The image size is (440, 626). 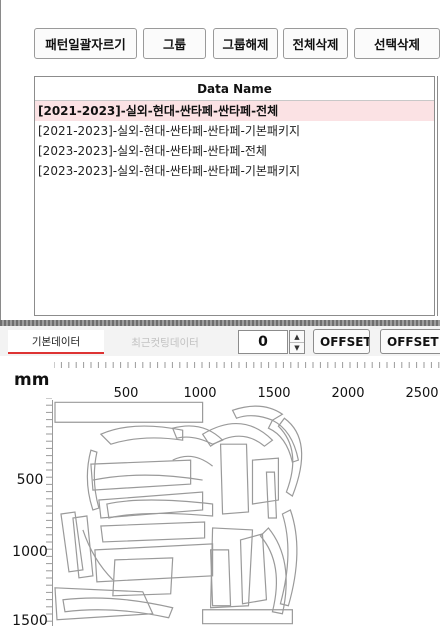 What do you see at coordinates (32, 512) in the screenshot?
I see `vertical-ruler: 500 1000 1500` at bounding box center [32, 512].